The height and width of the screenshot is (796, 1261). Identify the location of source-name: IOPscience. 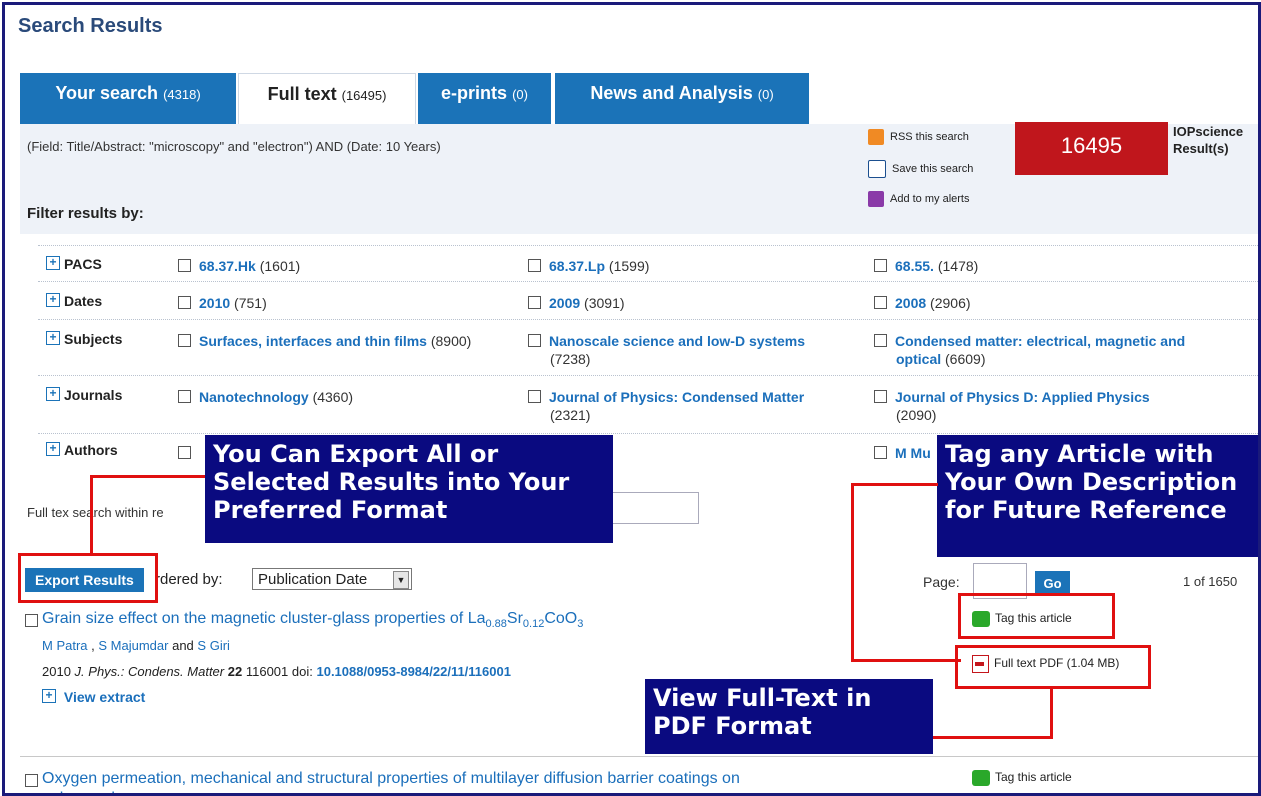
(1208, 131).